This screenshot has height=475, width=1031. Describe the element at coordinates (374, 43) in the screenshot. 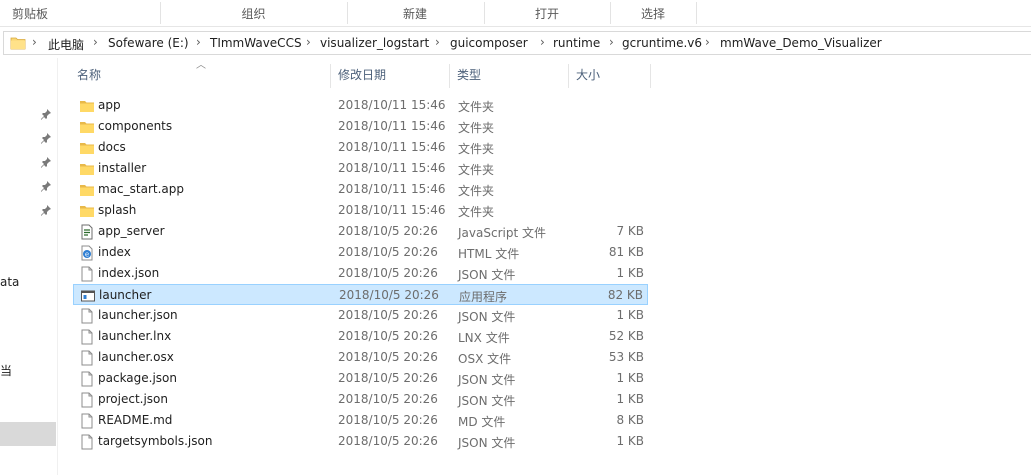

I see `breadcrumb-visualizer-logstart: visualizer_logstart` at that location.